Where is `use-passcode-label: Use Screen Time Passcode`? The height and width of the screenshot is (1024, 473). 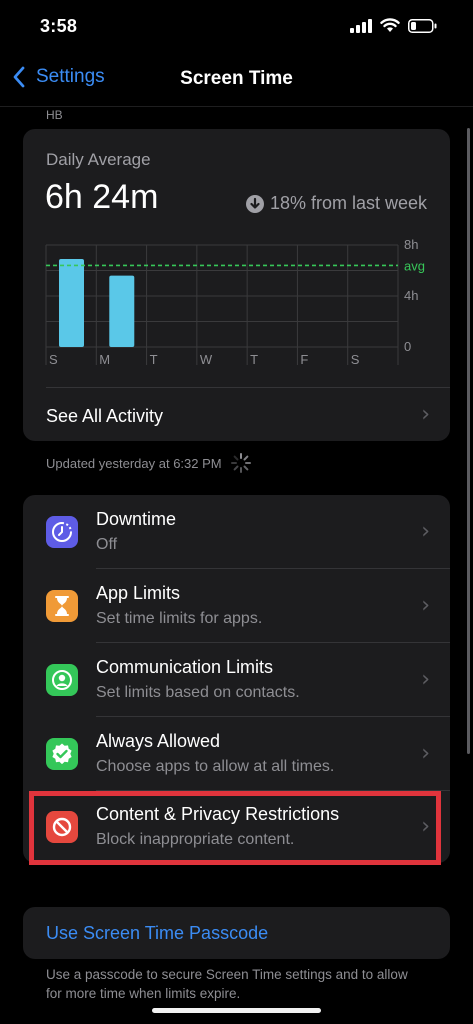
use-passcode-label: Use Screen Time Passcode is located at coordinates (157, 933).